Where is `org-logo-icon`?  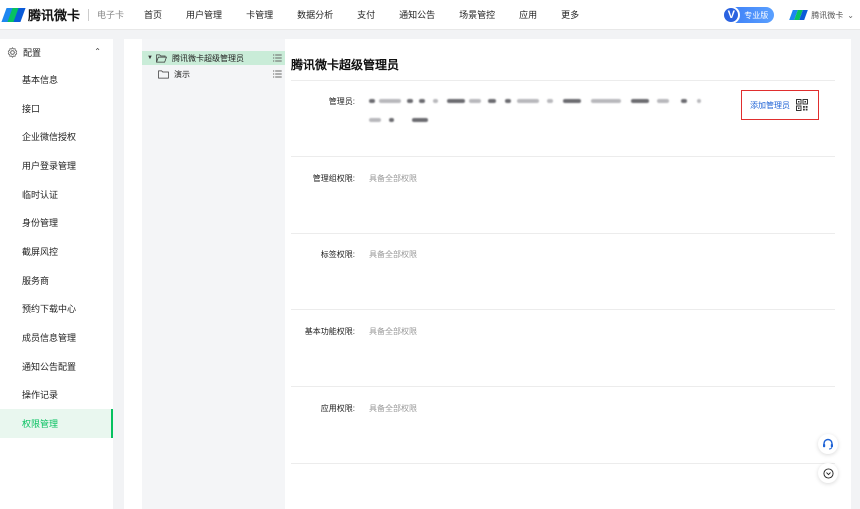 org-logo-icon is located at coordinates (799, 15).